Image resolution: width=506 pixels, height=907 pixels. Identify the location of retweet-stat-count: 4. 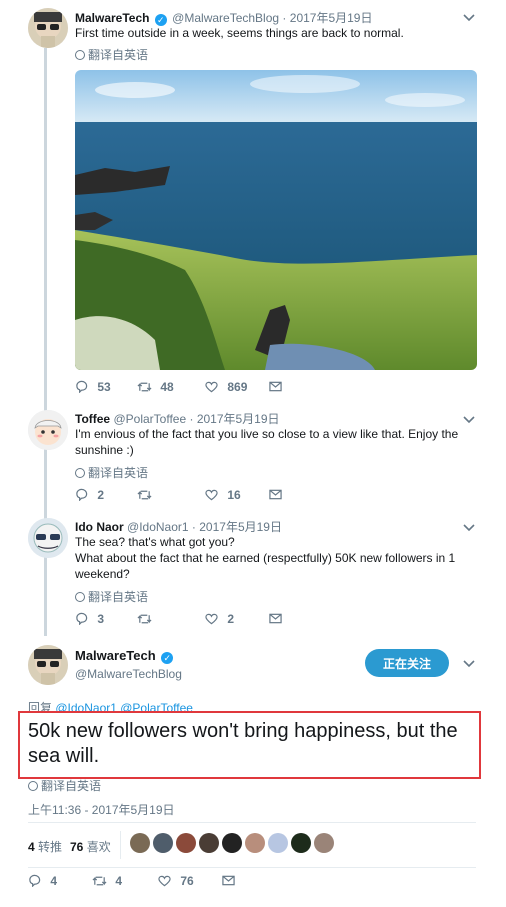
(31, 847).